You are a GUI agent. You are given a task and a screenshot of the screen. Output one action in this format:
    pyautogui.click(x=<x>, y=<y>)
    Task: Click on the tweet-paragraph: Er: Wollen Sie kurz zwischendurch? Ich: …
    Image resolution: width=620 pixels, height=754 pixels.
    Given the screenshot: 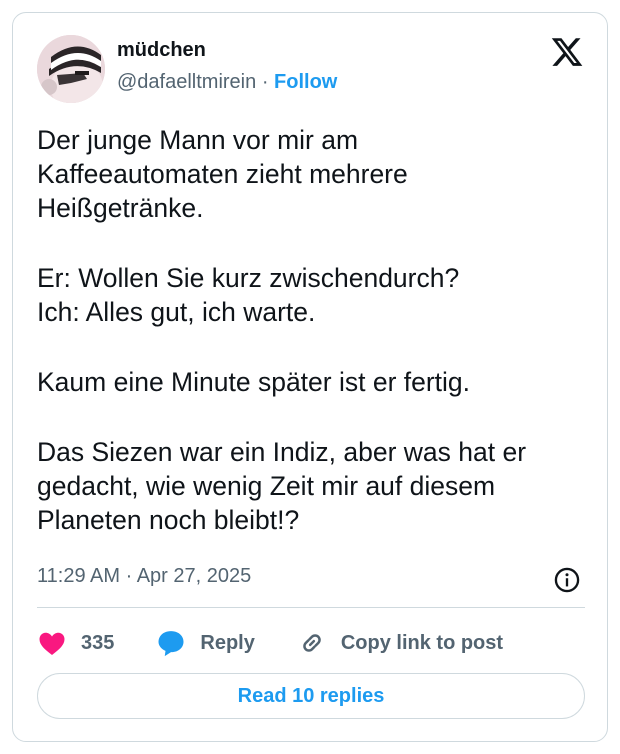 What is the action you would take?
    pyautogui.click(x=248, y=295)
    